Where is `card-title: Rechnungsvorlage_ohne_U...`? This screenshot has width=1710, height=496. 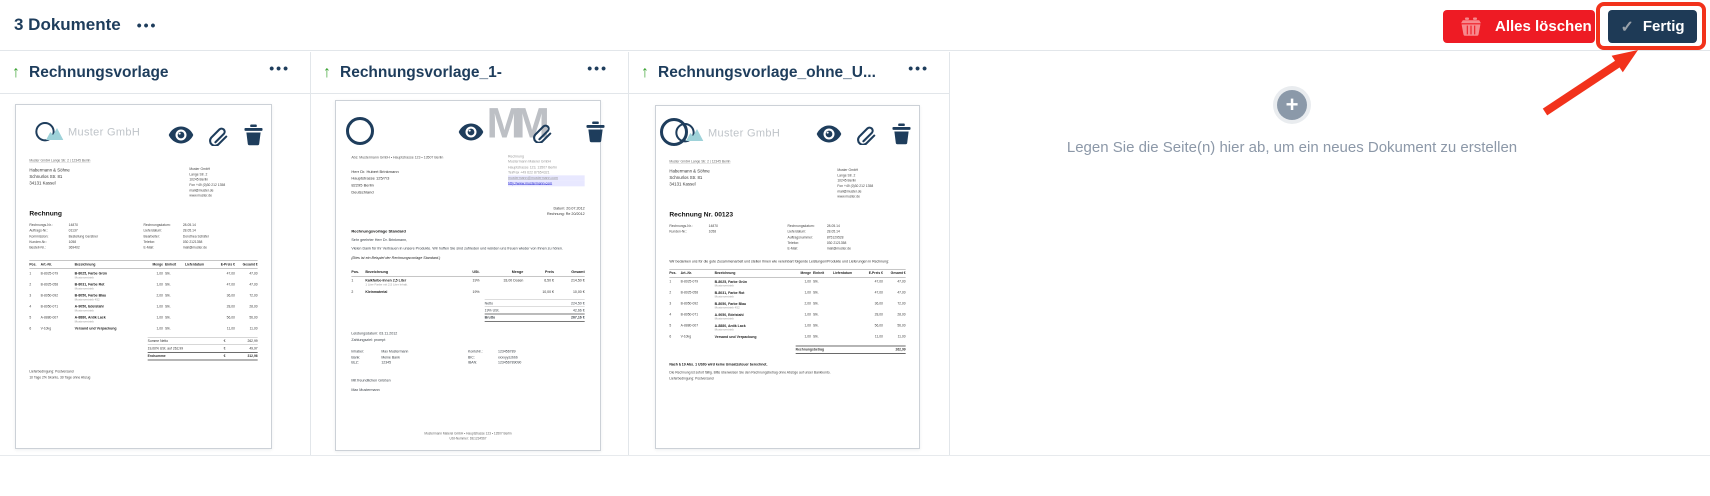
card-title: Rechnungsvorlage_ohne_U... is located at coordinates (767, 72).